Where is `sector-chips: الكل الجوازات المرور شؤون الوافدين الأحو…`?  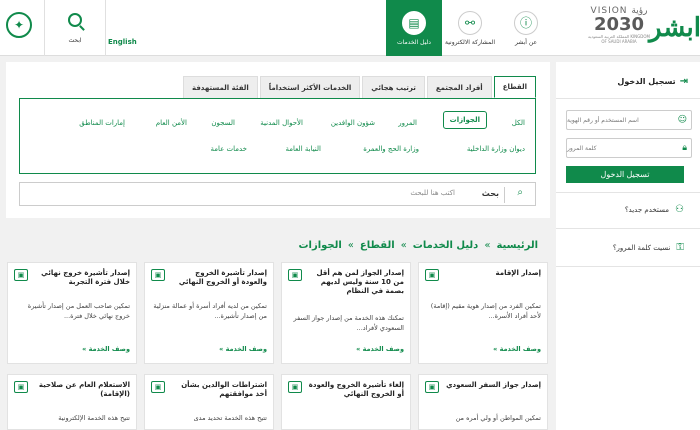
sector-chips: الكل الجوازات المرور شؤون الوافدين الأحو… is located at coordinates (277, 136).